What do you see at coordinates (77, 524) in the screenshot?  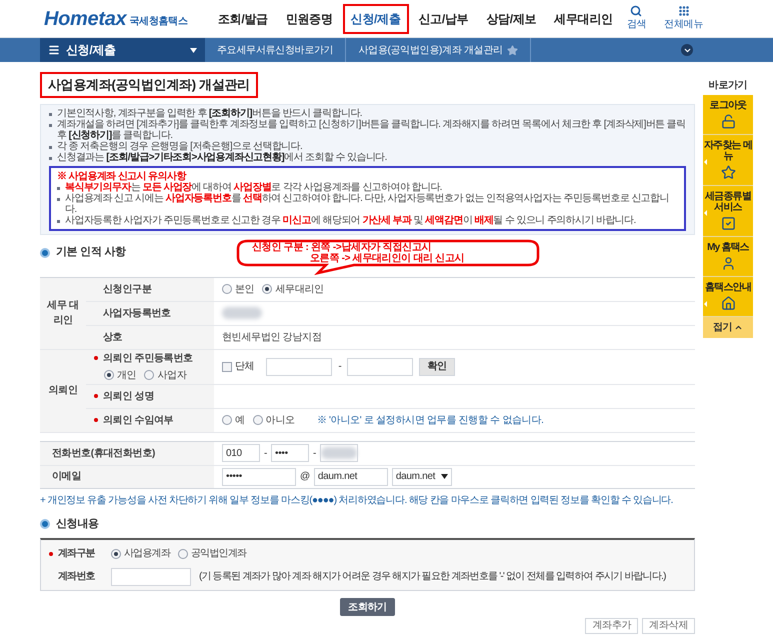 I see `section-title: 신청내용` at bounding box center [77, 524].